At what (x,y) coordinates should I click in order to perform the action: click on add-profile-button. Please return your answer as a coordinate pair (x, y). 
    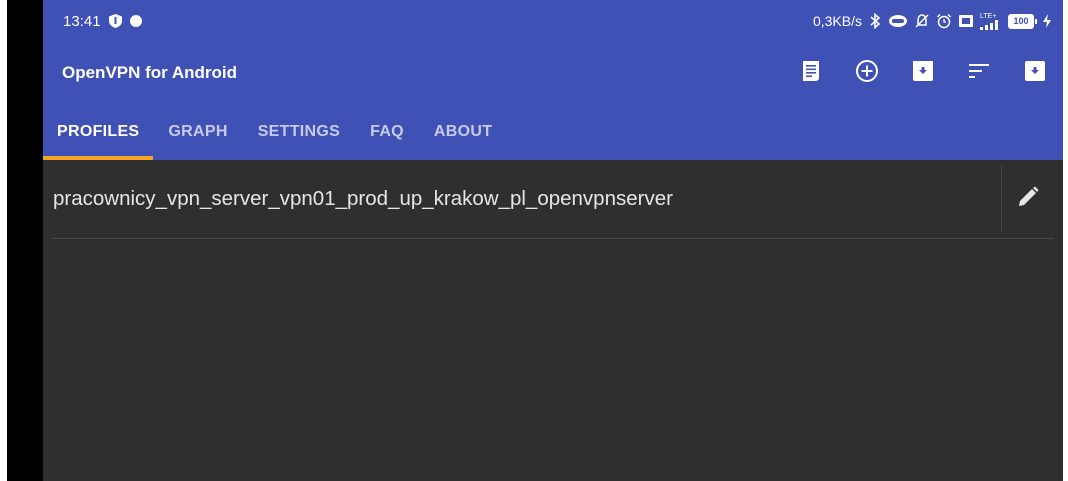
    Looking at the image, I should click on (867, 73).